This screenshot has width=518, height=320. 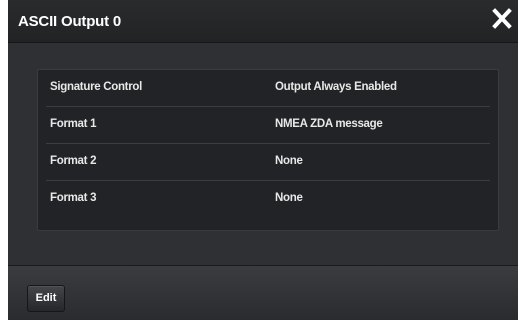 What do you see at coordinates (268, 88) in the screenshot?
I see `settings-row-signature-control: Signature Control Output Always Enabled` at bounding box center [268, 88].